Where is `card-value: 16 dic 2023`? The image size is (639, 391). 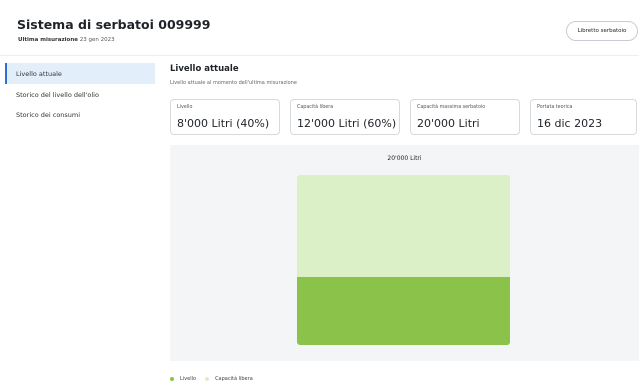 card-value: 16 dic 2023 is located at coordinates (570, 123).